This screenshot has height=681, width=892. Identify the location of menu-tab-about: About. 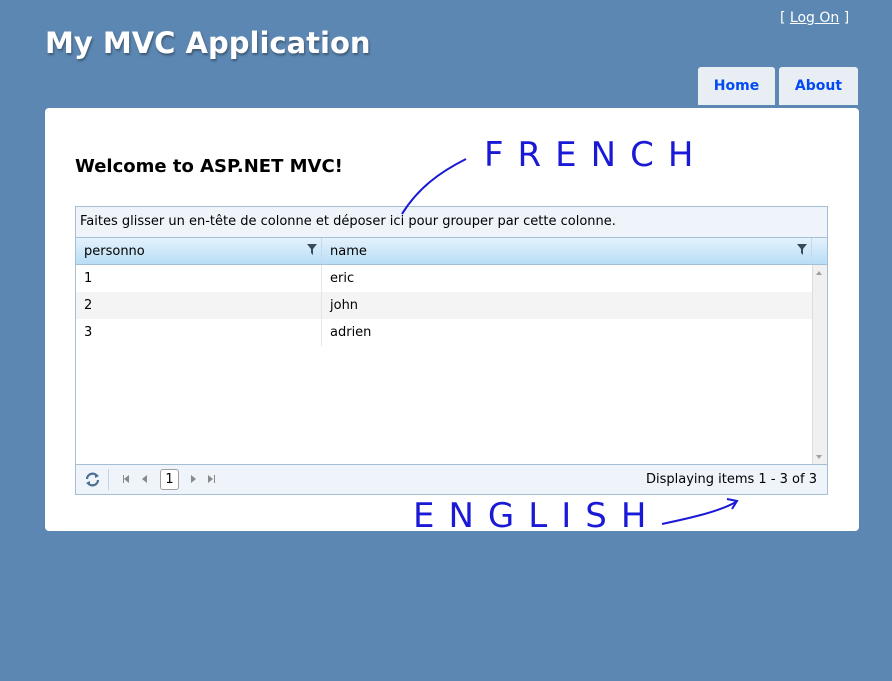
(818, 86).